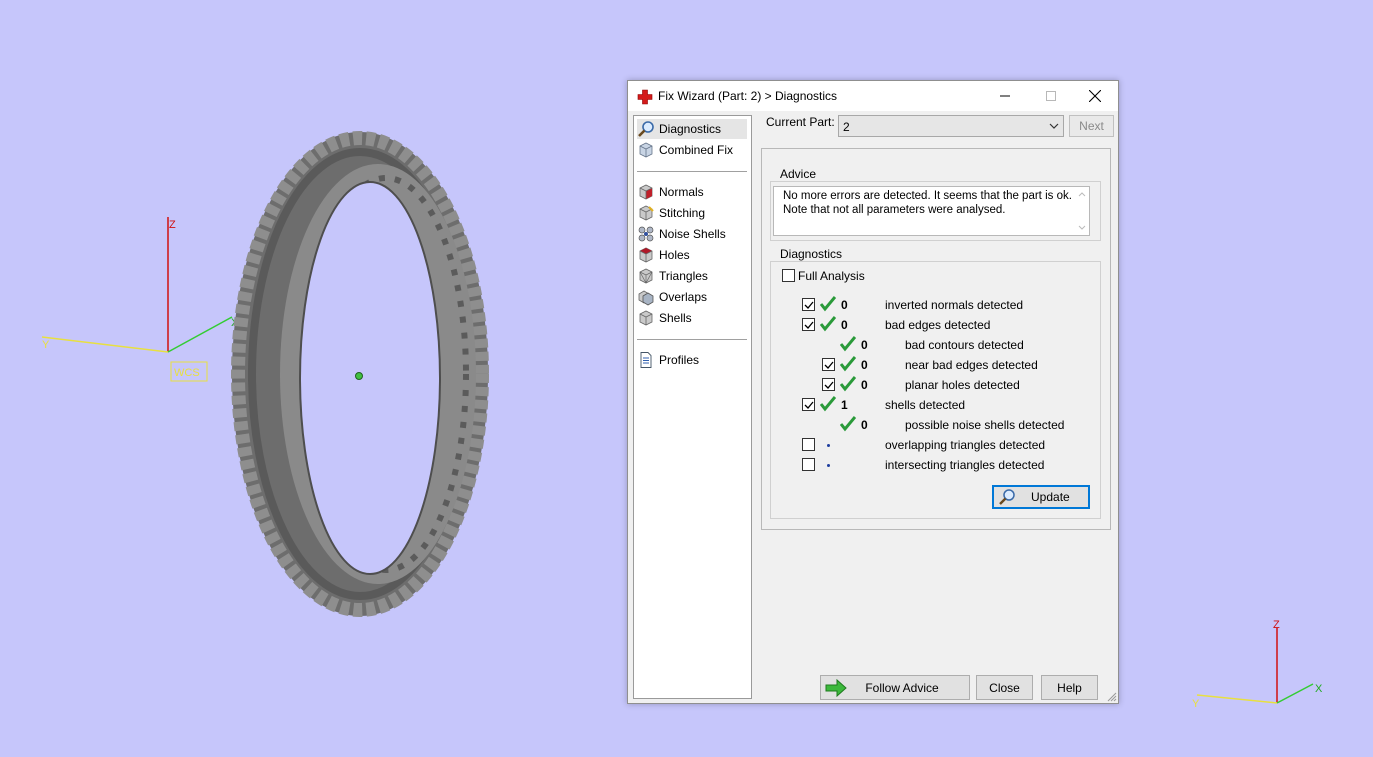 This screenshot has height=757, width=1373. I want to click on close-button: Close, so click(1004, 687).